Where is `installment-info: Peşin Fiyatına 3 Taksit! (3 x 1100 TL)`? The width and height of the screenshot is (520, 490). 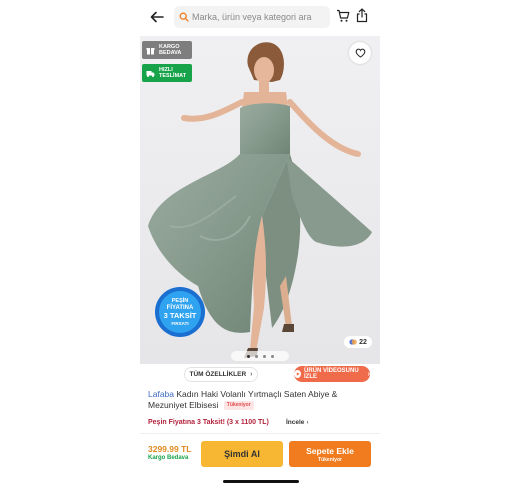 installment-info: Peşin Fiyatına 3 Taksit! (3 x 1100 TL) is located at coordinates (208, 422).